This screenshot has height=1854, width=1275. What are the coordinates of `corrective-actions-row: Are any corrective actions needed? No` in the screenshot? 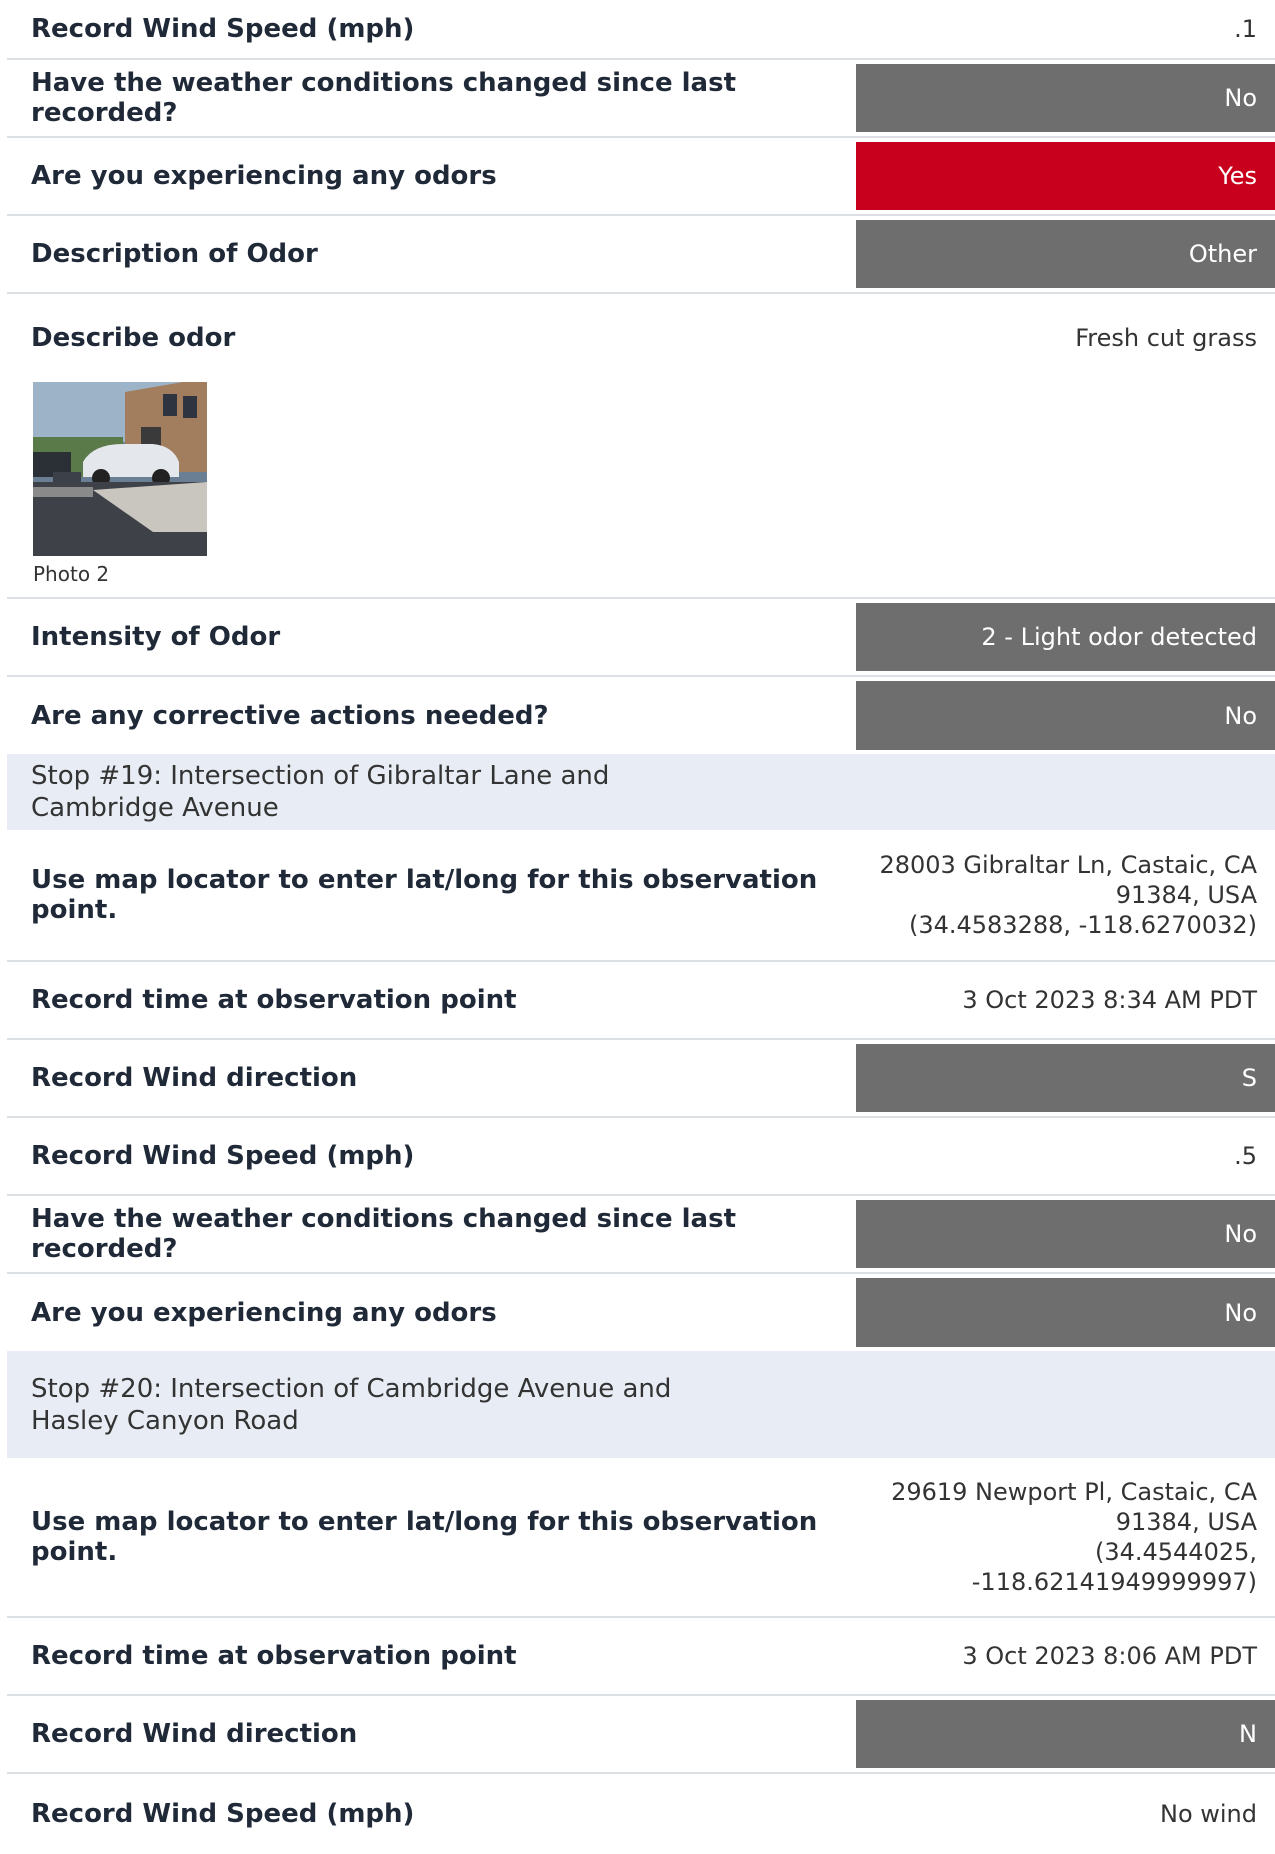 It's located at (641, 715).